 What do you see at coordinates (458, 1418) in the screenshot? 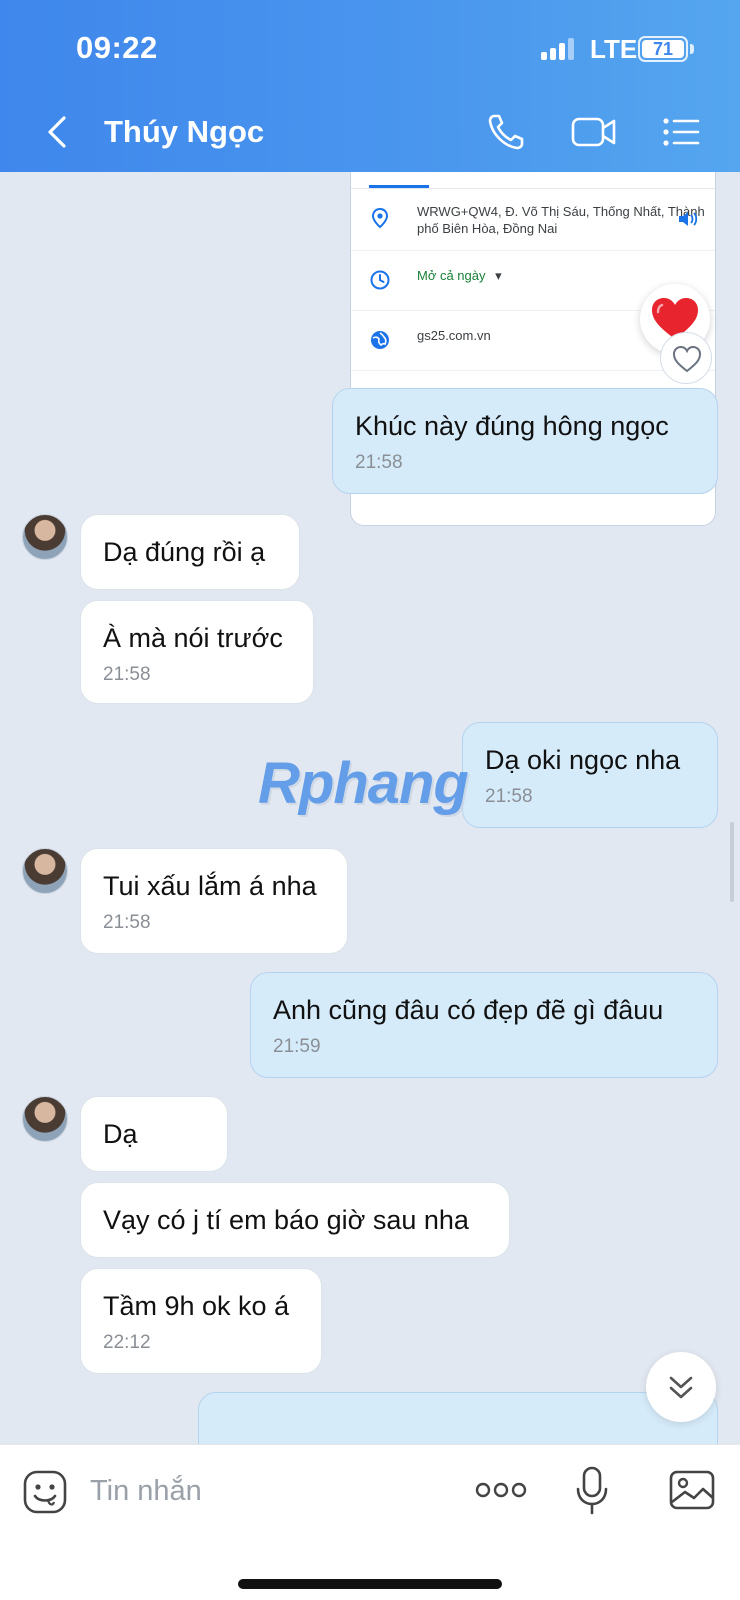
I see `message-bubble-sent-partial` at bounding box center [458, 1418].